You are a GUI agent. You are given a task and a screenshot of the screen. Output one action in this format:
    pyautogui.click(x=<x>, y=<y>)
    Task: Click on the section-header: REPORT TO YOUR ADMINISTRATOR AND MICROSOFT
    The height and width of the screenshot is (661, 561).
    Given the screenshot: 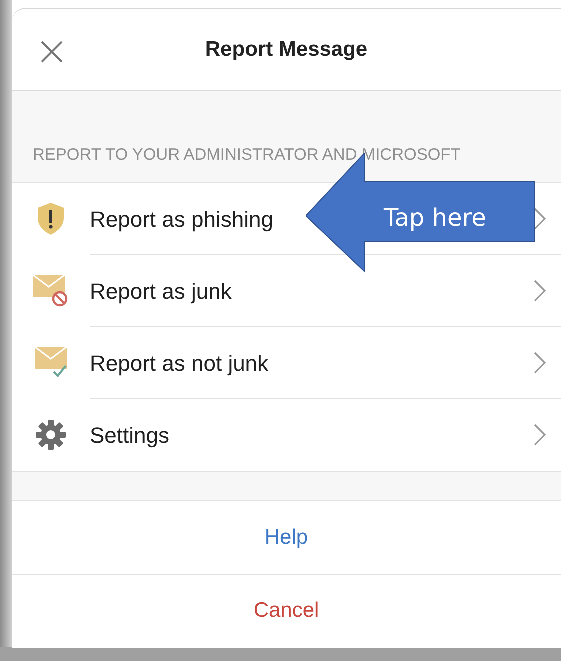 What is the action you would take?
    pyautogui.click(x=247, y=155)
    